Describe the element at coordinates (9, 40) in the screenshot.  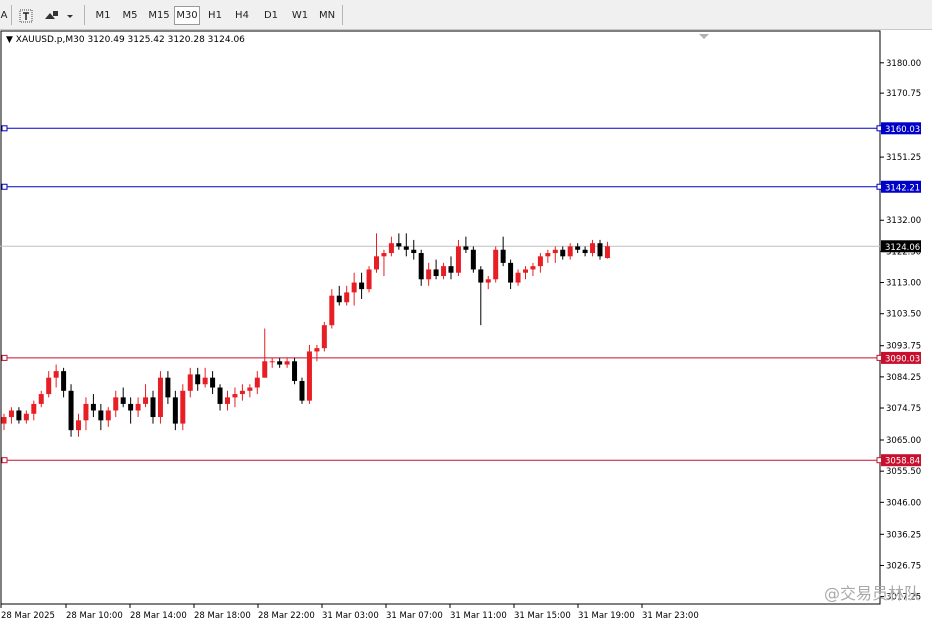
I see `symbol-dropdown-icon: ▼` at that location.